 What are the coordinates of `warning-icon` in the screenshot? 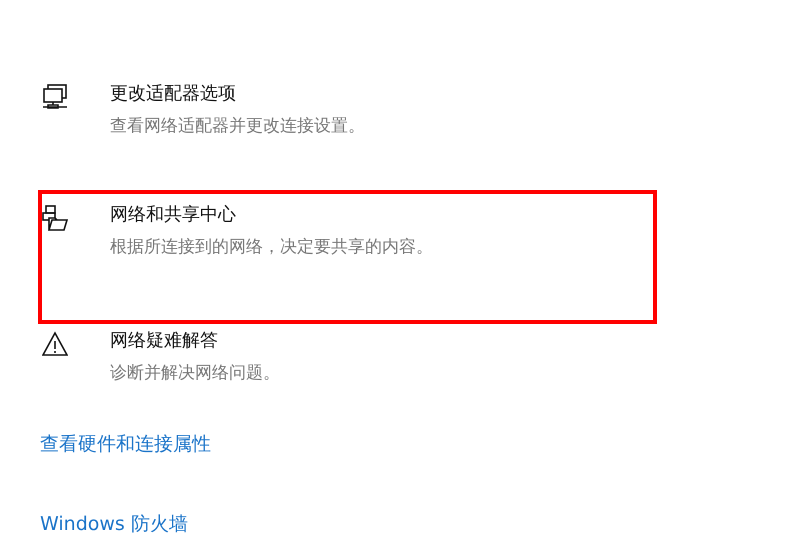 It's located at (55, 344).